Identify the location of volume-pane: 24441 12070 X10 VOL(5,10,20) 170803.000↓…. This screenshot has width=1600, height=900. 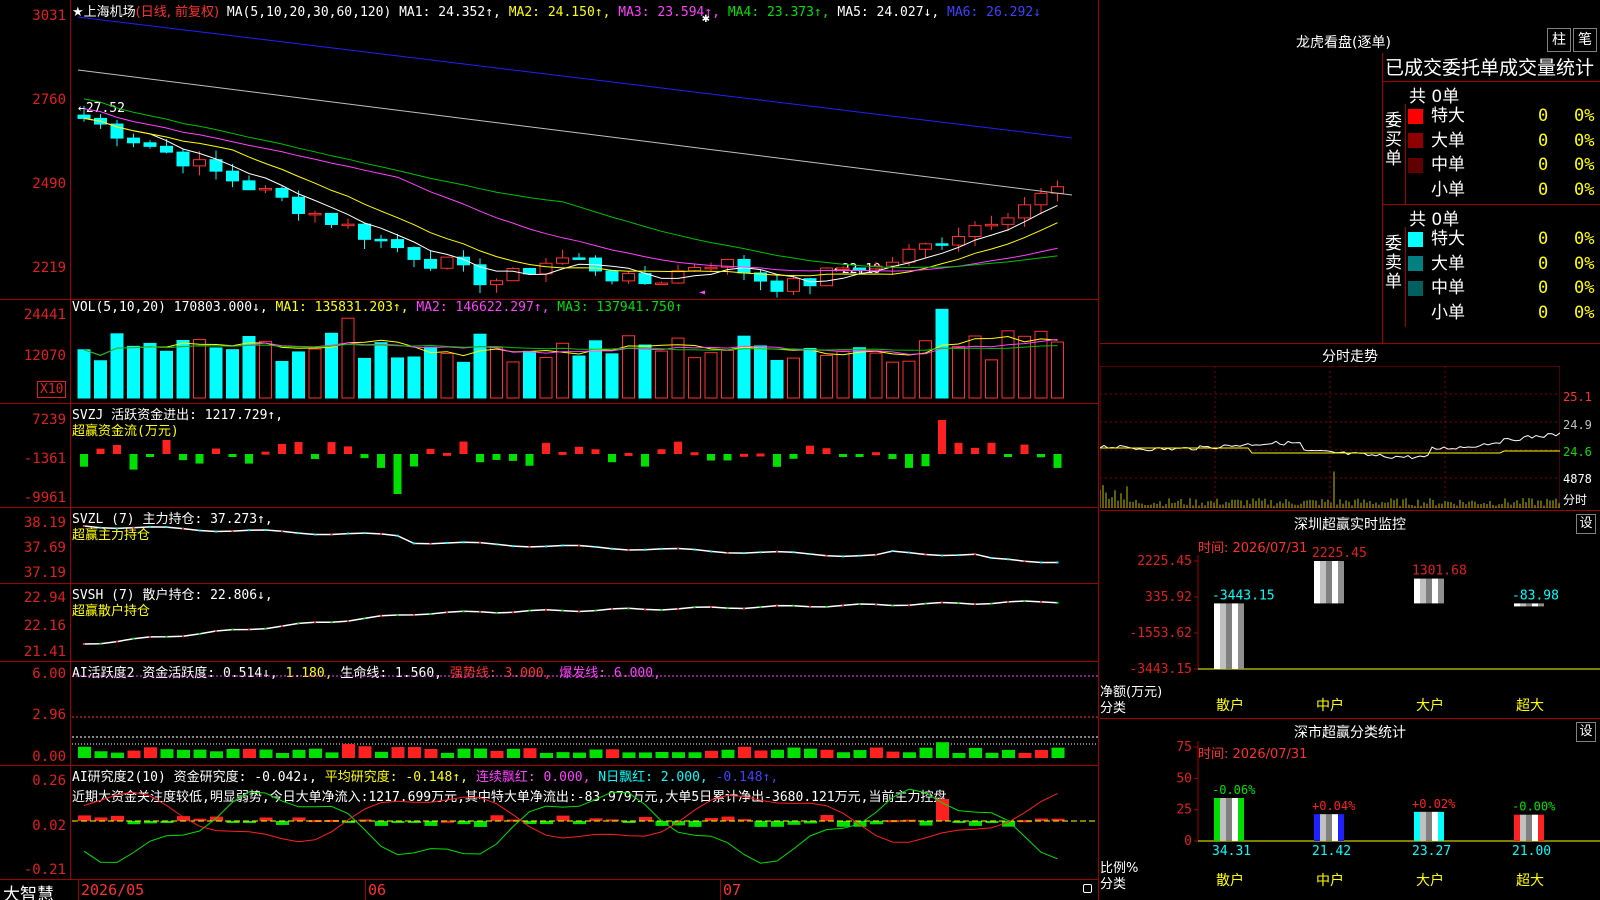
(549, 352).